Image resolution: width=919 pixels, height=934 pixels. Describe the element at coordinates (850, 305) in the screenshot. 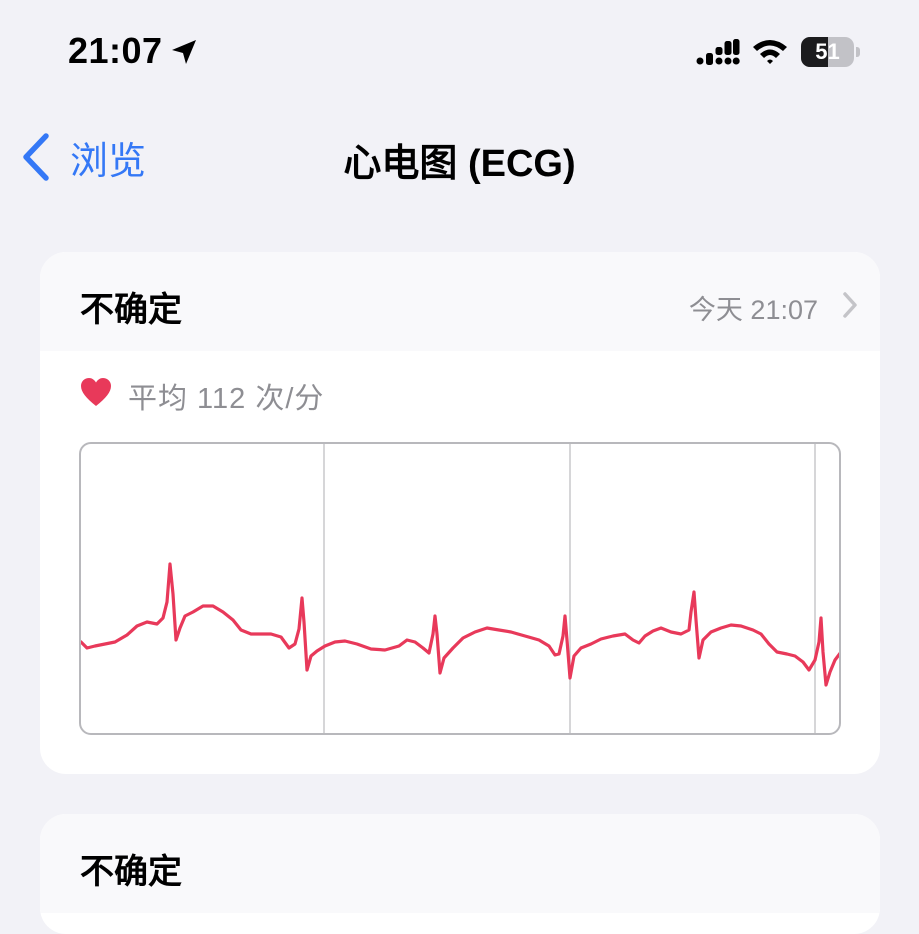

I see `chevron-right-icon` at that location.